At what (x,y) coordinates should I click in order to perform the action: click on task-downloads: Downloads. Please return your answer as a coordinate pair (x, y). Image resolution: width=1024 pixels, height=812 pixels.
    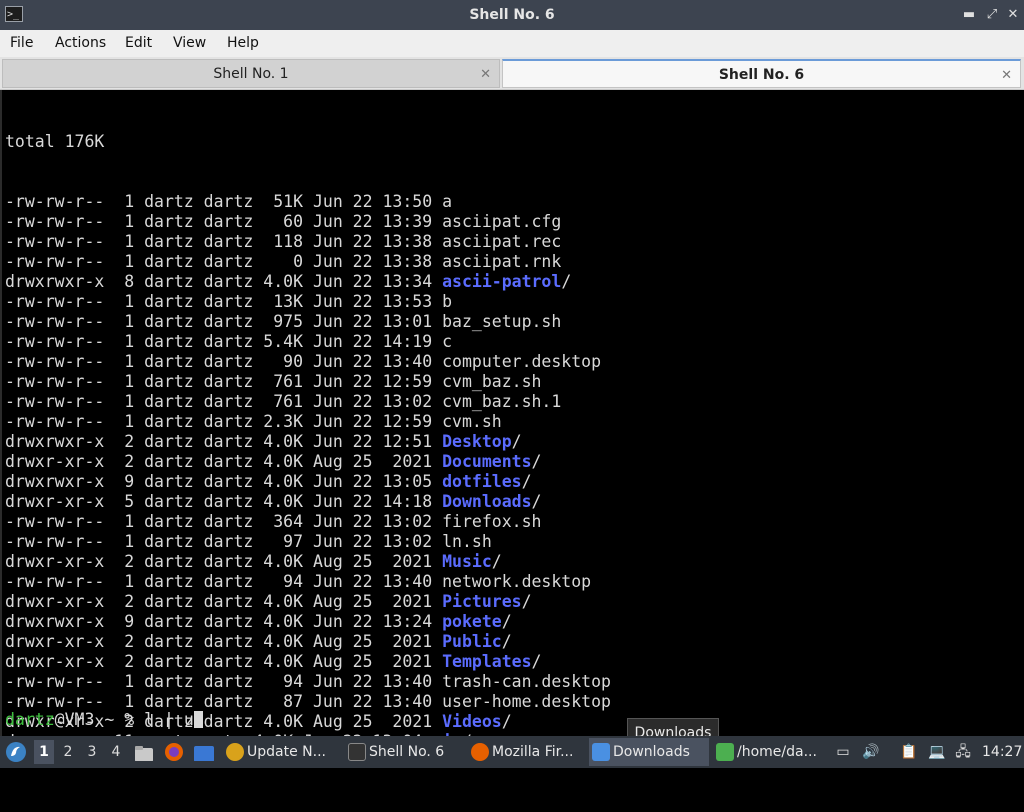
    Looking at the image, I should click on (649, 752).